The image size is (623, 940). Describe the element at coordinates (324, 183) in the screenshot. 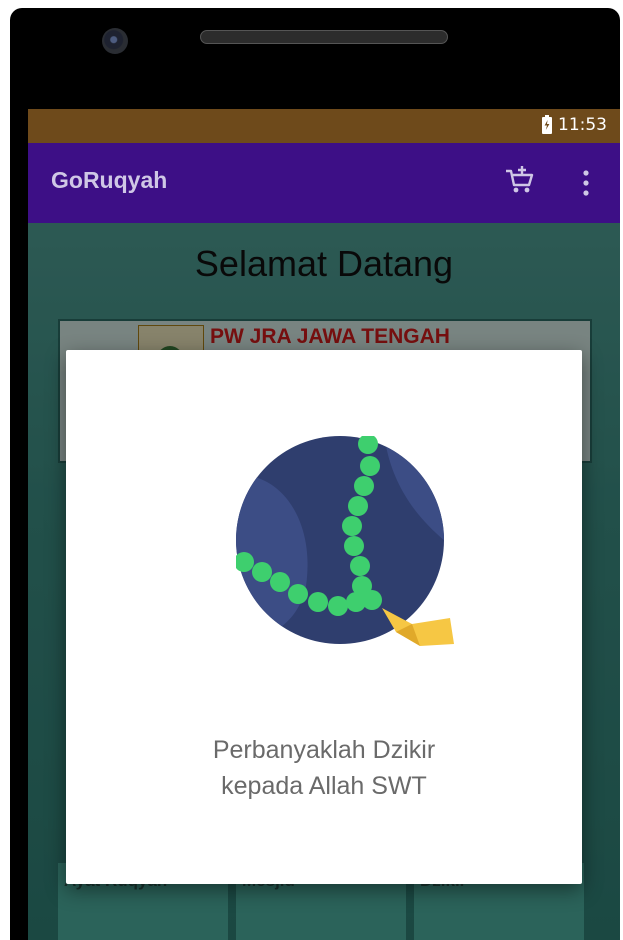

I see `app-bar: GoRuqyah` at that location.